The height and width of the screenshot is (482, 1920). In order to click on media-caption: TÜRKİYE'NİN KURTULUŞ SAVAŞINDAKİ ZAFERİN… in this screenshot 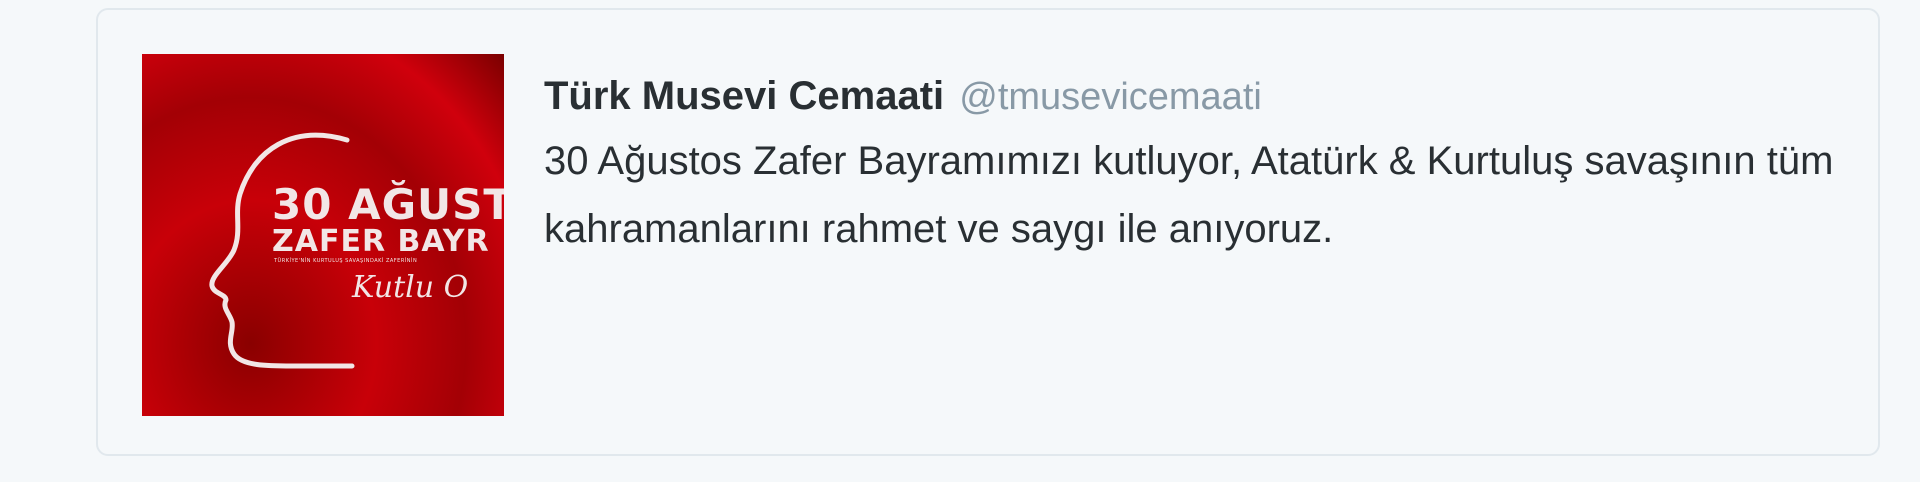, I will do `click(346, 261)`.